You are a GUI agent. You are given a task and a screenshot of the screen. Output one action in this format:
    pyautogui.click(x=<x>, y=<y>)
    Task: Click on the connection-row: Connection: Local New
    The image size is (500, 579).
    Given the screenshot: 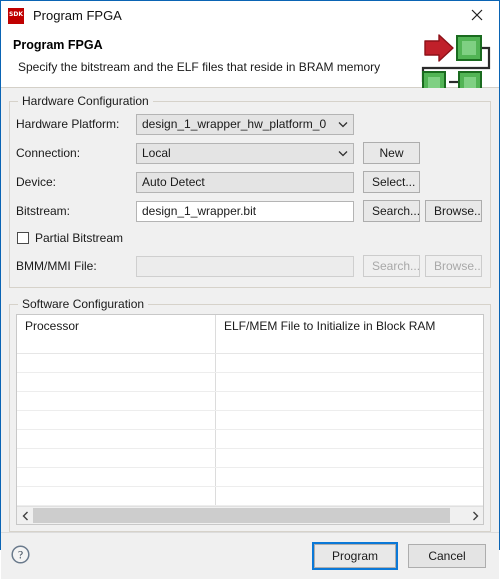 What is the action you would take?
    pyautogui.click(x=250, y=153)
    